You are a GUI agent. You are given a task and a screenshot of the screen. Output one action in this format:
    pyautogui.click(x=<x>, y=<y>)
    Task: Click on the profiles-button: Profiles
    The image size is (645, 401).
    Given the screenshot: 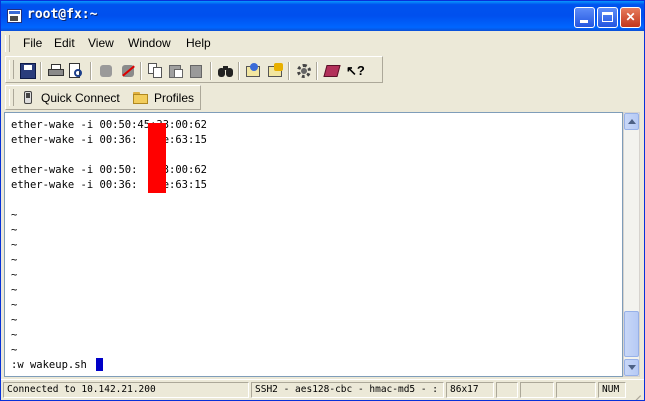 What is the action you would take?
    pyautogui.click(x=174, y=98)
    